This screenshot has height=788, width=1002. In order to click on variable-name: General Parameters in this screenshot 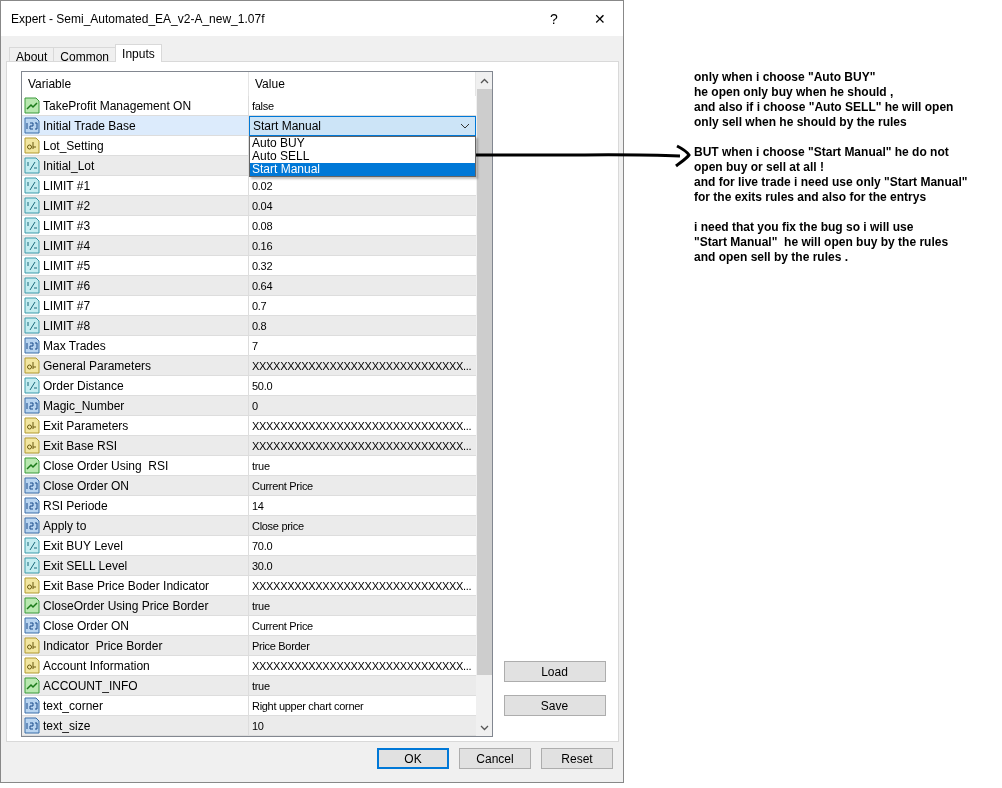, I will do `click(97, 365)`.